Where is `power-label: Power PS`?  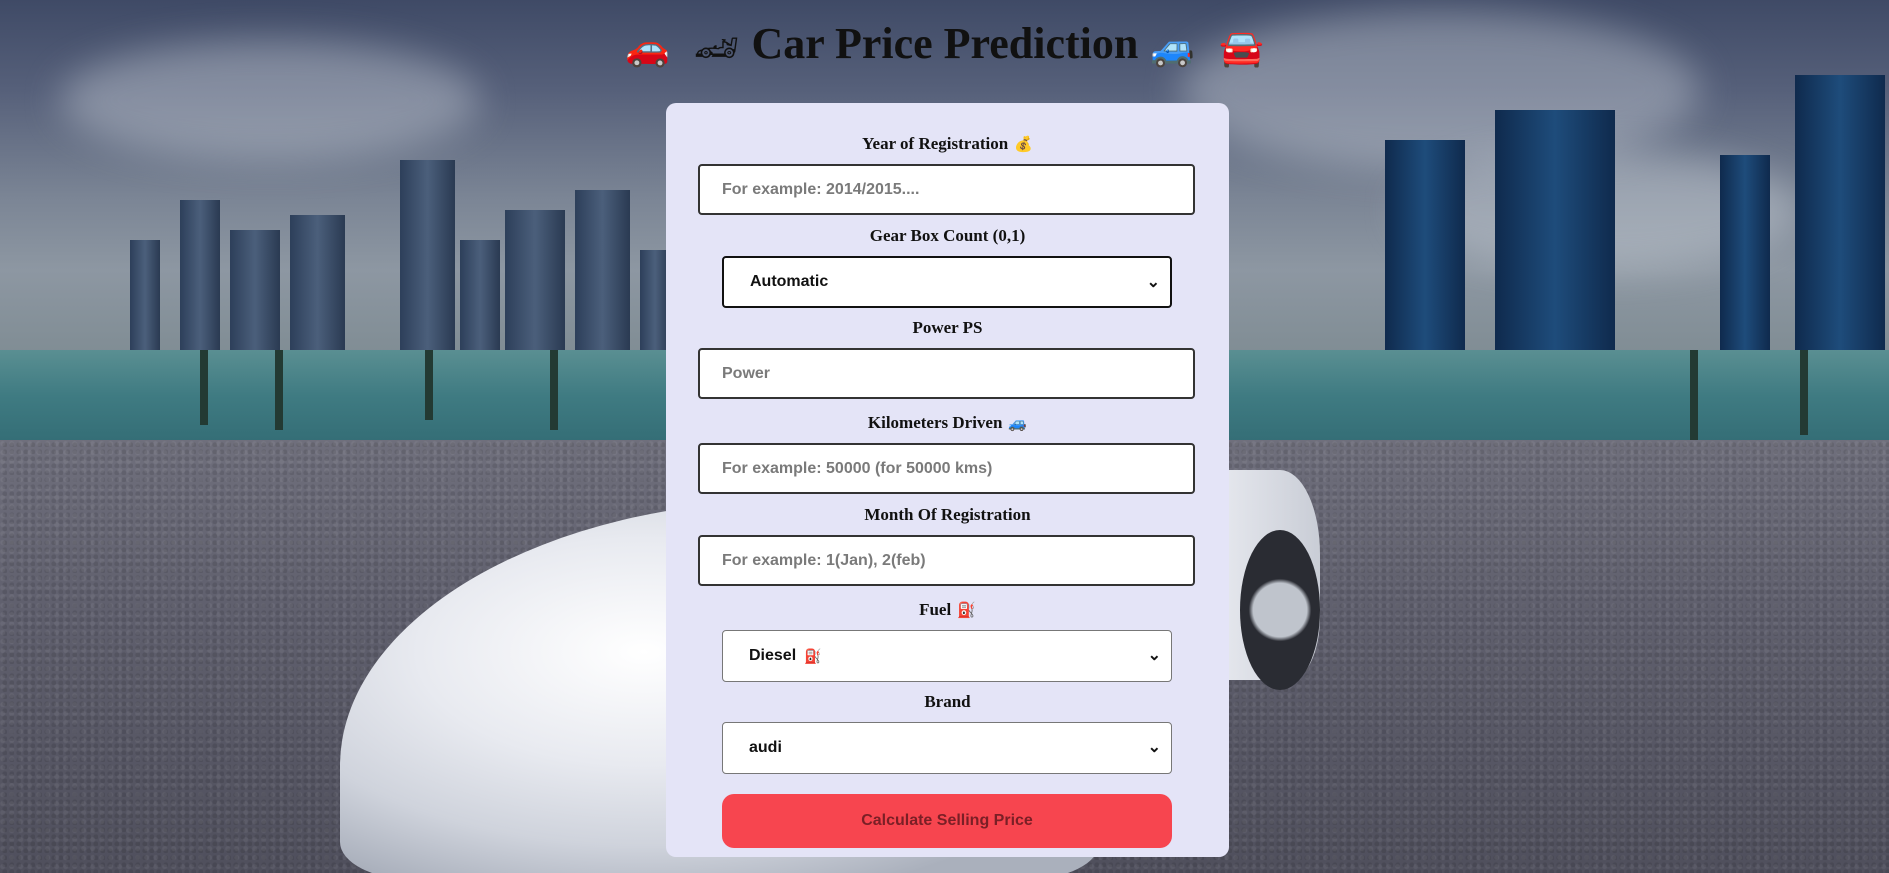
power-label: Power PS is located at coordinates (947, 327).